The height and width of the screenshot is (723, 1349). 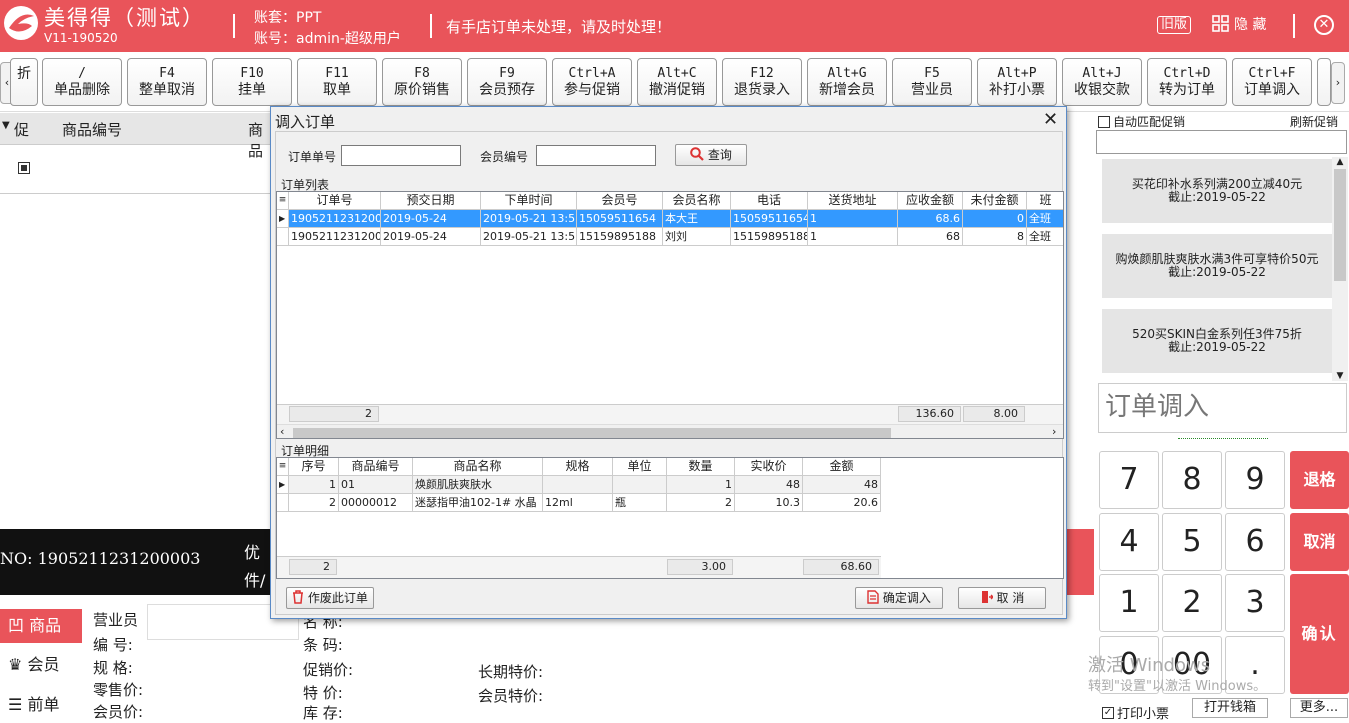 I want to click on col-header: 未付金额, so click(x=995, y=201).